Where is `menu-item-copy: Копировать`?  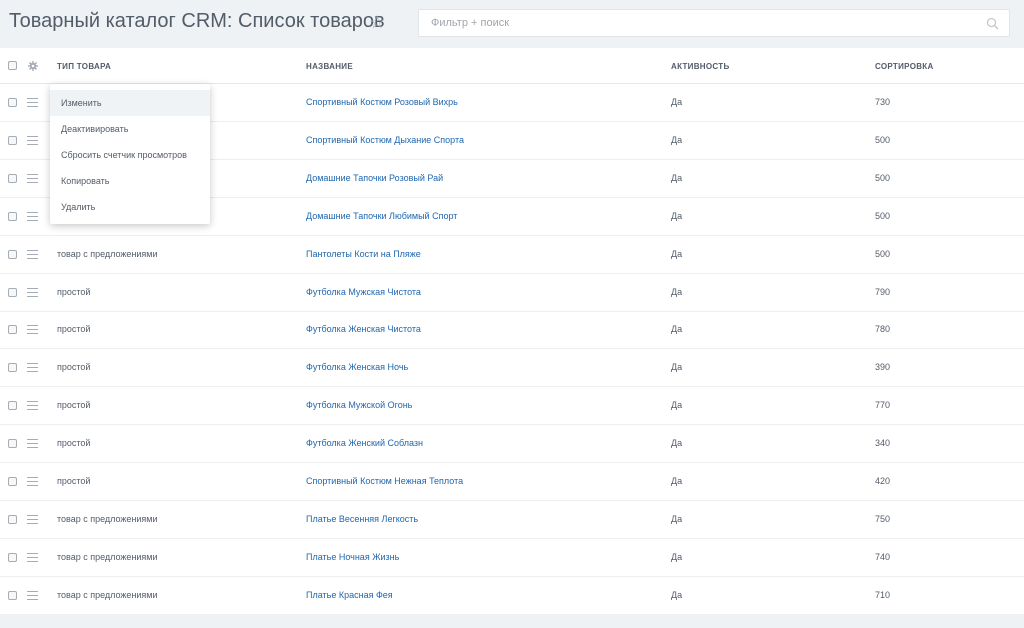 menu-item-copy: Копировать is located at coordinates (130, 181).